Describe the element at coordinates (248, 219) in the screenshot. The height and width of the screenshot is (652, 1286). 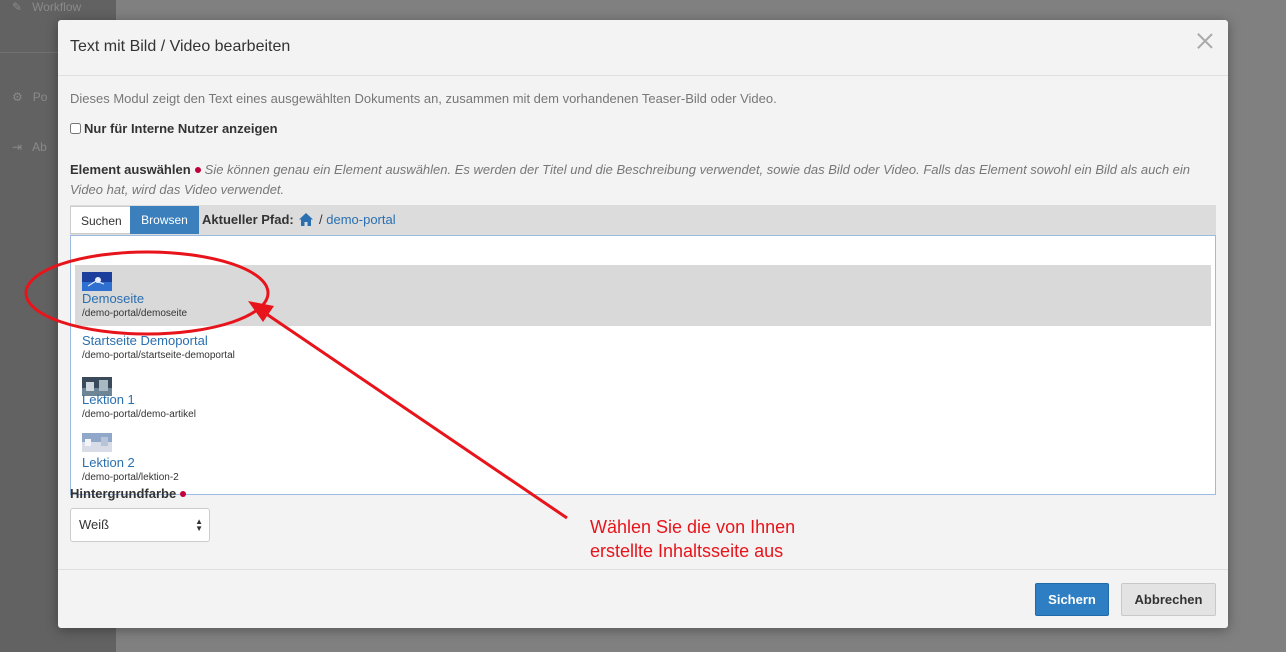
I see `breadcrumb-label: Aktueller Pfad:` at that location.